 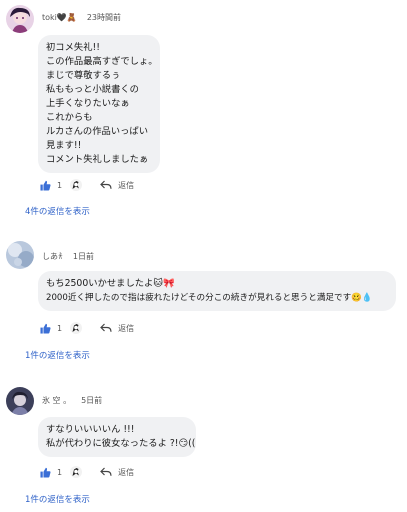 I want to click on author-name: しあ𐀪, so click(x=52, y=256).